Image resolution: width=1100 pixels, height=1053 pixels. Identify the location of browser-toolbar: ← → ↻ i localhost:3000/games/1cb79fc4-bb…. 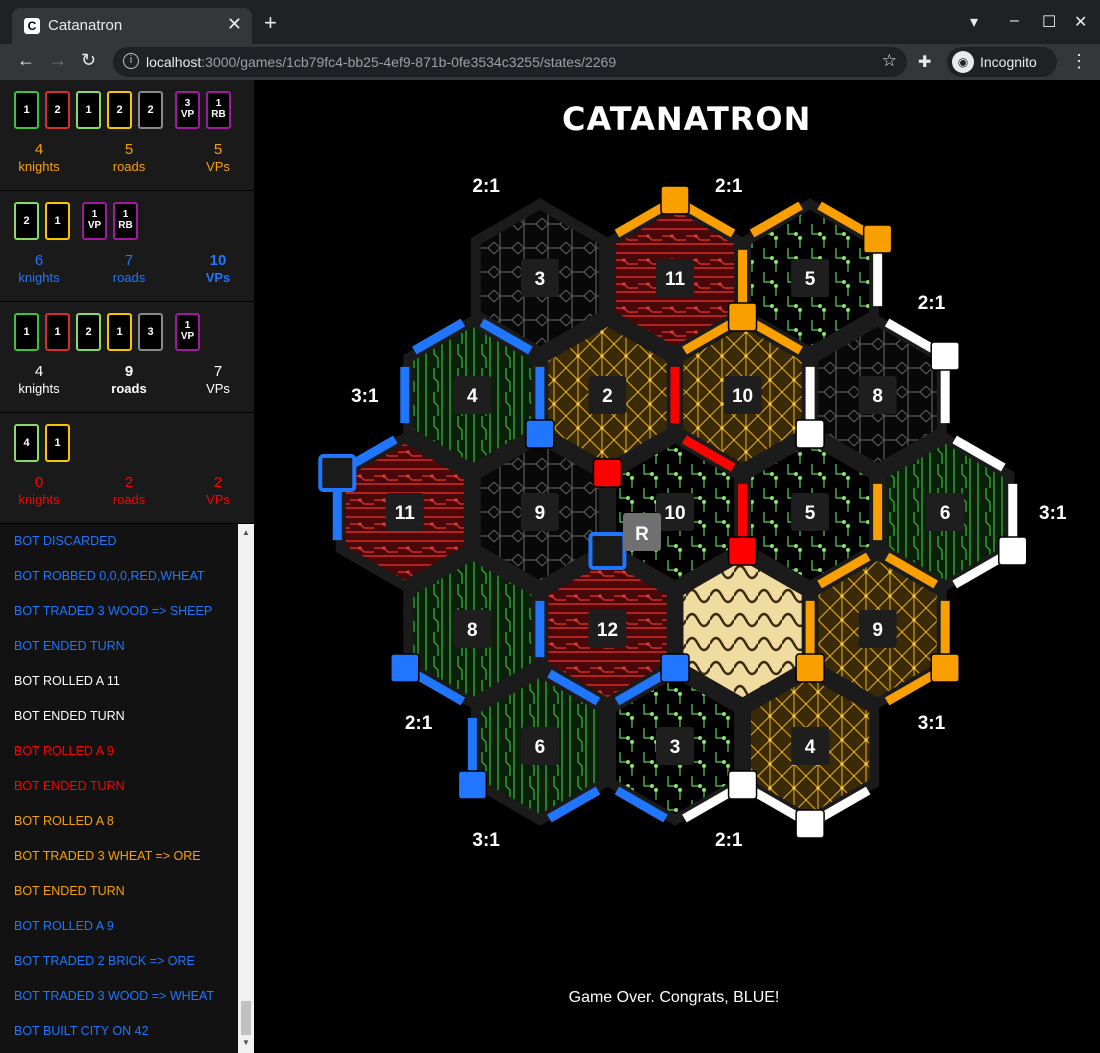
(550, 62).